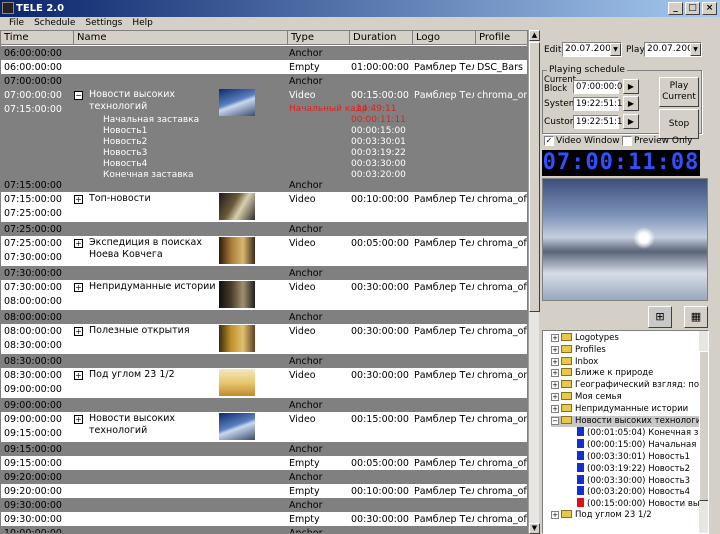  Describe the element at coordinates (692, 8) in the screenshot. I see `maximize-button: □` at that location.